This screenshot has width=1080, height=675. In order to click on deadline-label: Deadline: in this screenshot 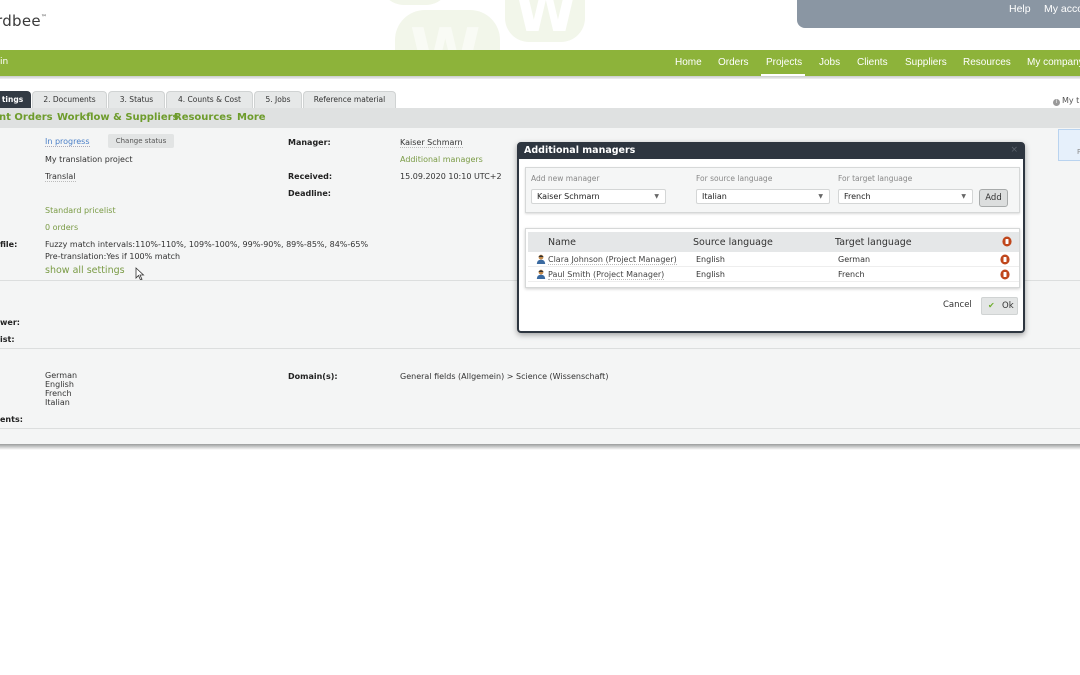, I will do `click(309, 193)`.